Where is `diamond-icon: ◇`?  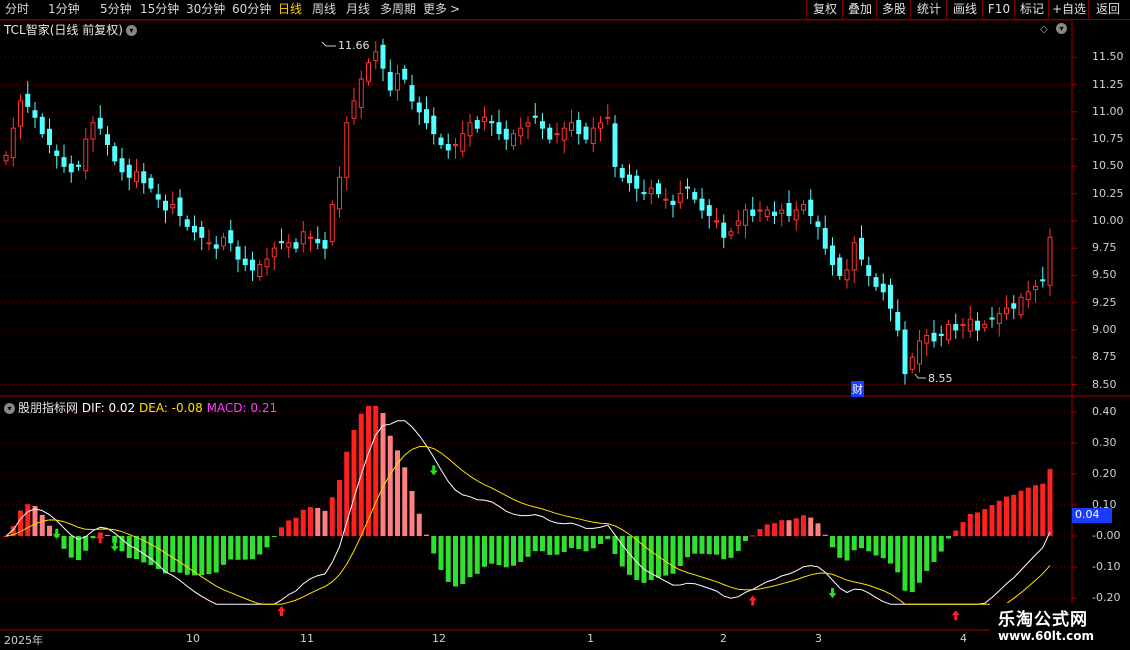 diamond-icon: ◇ is located at coordinates (1044, 29).